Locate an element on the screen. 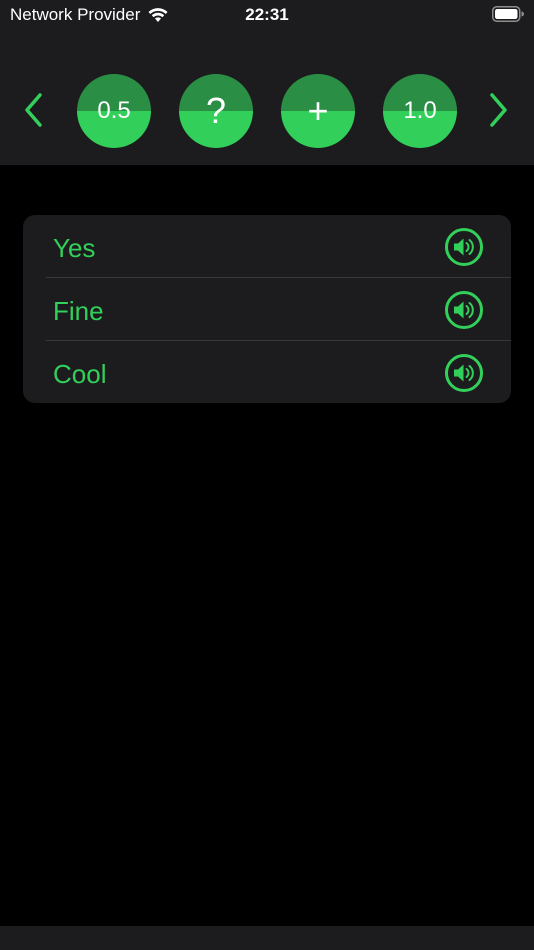  list-item: Fine is located at coordinates (267, 309).